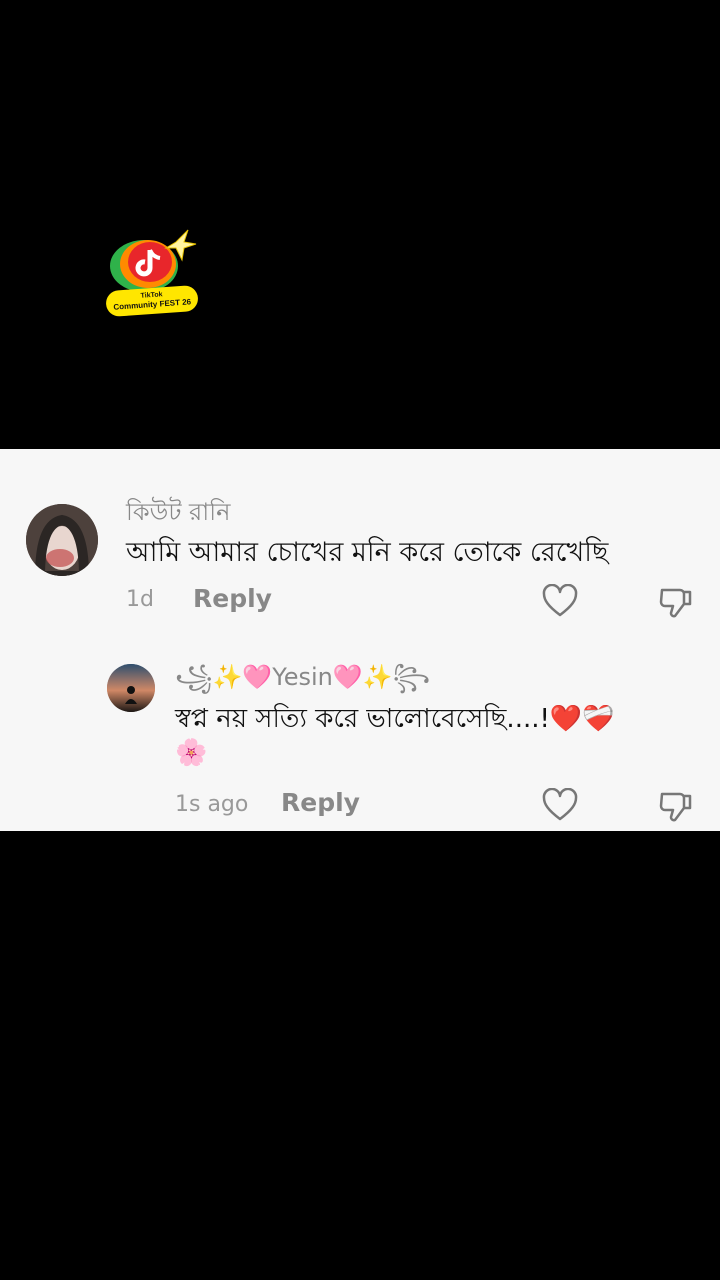 Image resolution: width=720 pixels, height=1280 pixels. I want to click on community-fest-badge: TikTok Community FEST 26, so click(152, 301).